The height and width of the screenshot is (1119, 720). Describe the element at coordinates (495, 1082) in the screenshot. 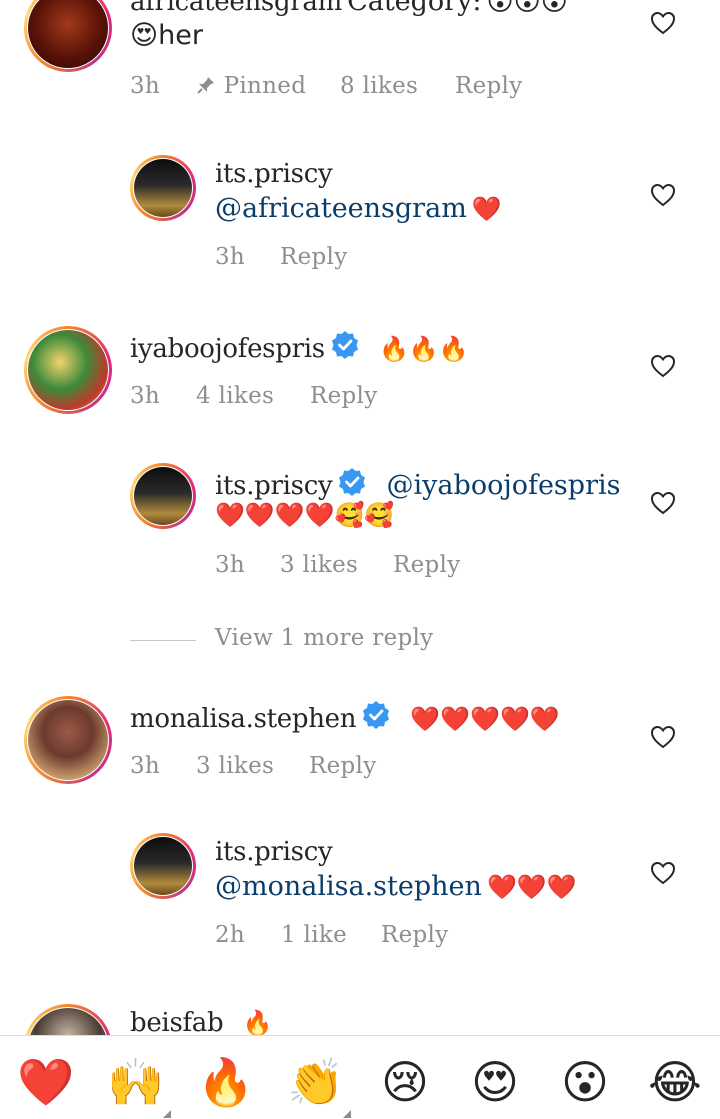

I see `emoji-heart-eyes-button: 😍` at that location.